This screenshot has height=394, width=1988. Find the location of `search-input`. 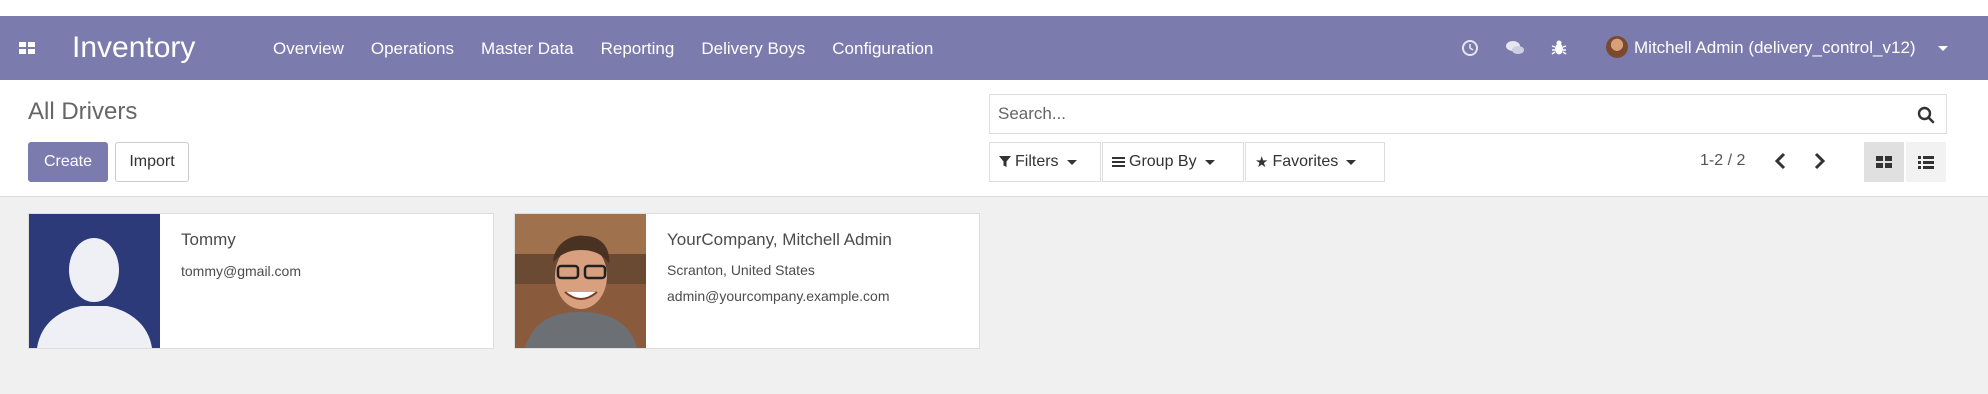

search-input is located at coordinates (1440, 114).